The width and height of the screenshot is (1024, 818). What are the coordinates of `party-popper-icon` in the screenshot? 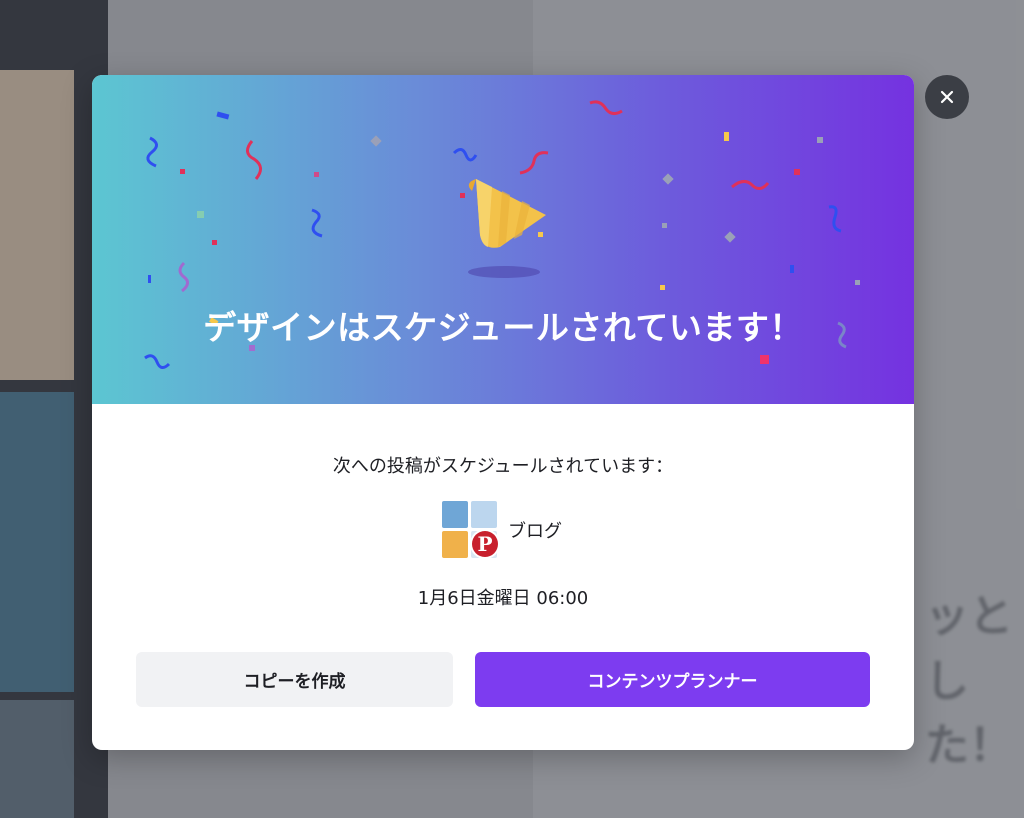 It's located at (507, 228).